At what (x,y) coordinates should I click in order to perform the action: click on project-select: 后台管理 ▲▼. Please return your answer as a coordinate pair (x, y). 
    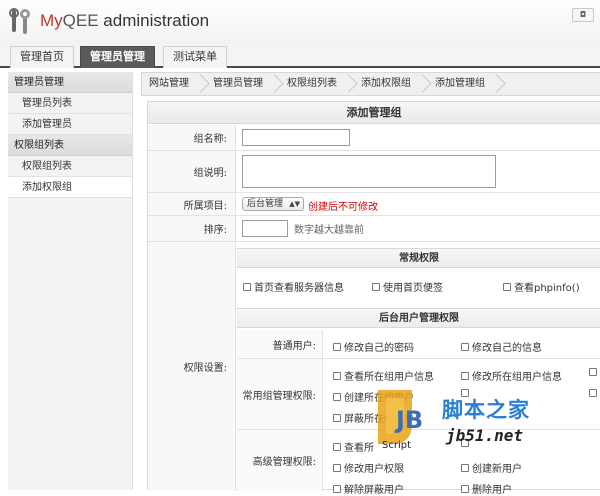
    Looking at the image, I should click on (273, 204).